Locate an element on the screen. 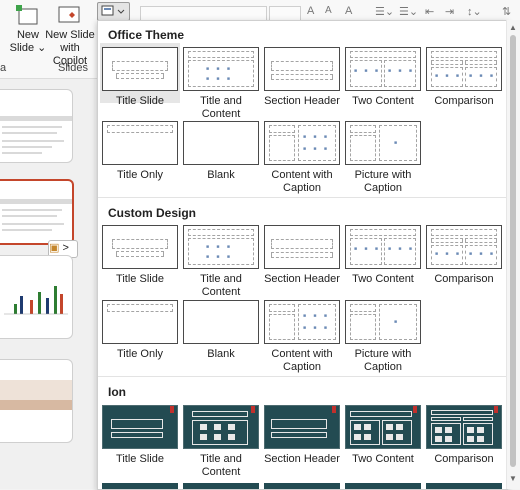  scroll-down-icon: ▼ is located at coordinates (513, 478).